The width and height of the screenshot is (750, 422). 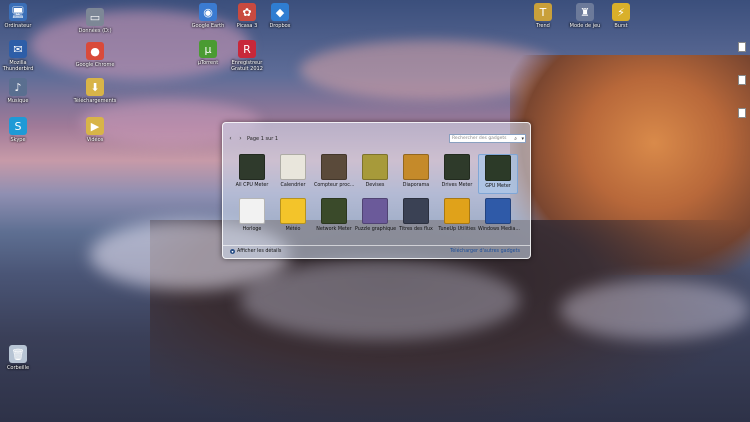 What do you see at coordinates (95, 17) in the screenshot?
I see `app-icon: ▭` at bounding box center [95, 17].